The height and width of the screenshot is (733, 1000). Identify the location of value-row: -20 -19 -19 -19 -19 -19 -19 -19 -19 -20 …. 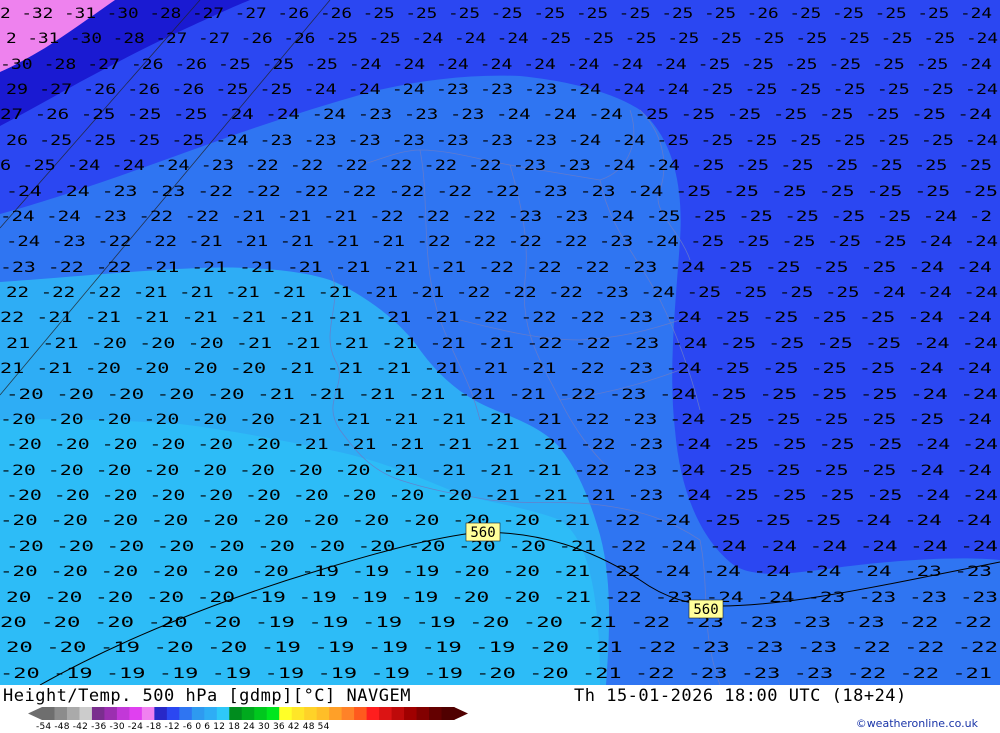
(496, 674).